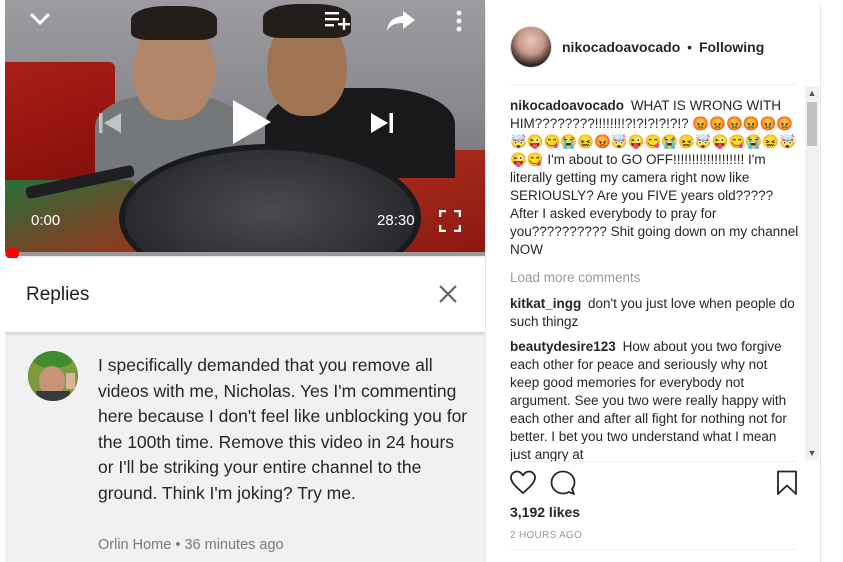  What do you see at coordinates (545, 303) in the screenshot?
I see `comment-username: kitkat_ingg` at bounding box center [545, 303].